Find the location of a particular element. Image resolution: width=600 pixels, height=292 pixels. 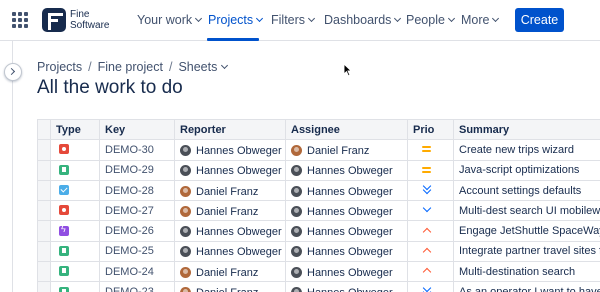

high-priority-icon is located at coordinates (427, 231).